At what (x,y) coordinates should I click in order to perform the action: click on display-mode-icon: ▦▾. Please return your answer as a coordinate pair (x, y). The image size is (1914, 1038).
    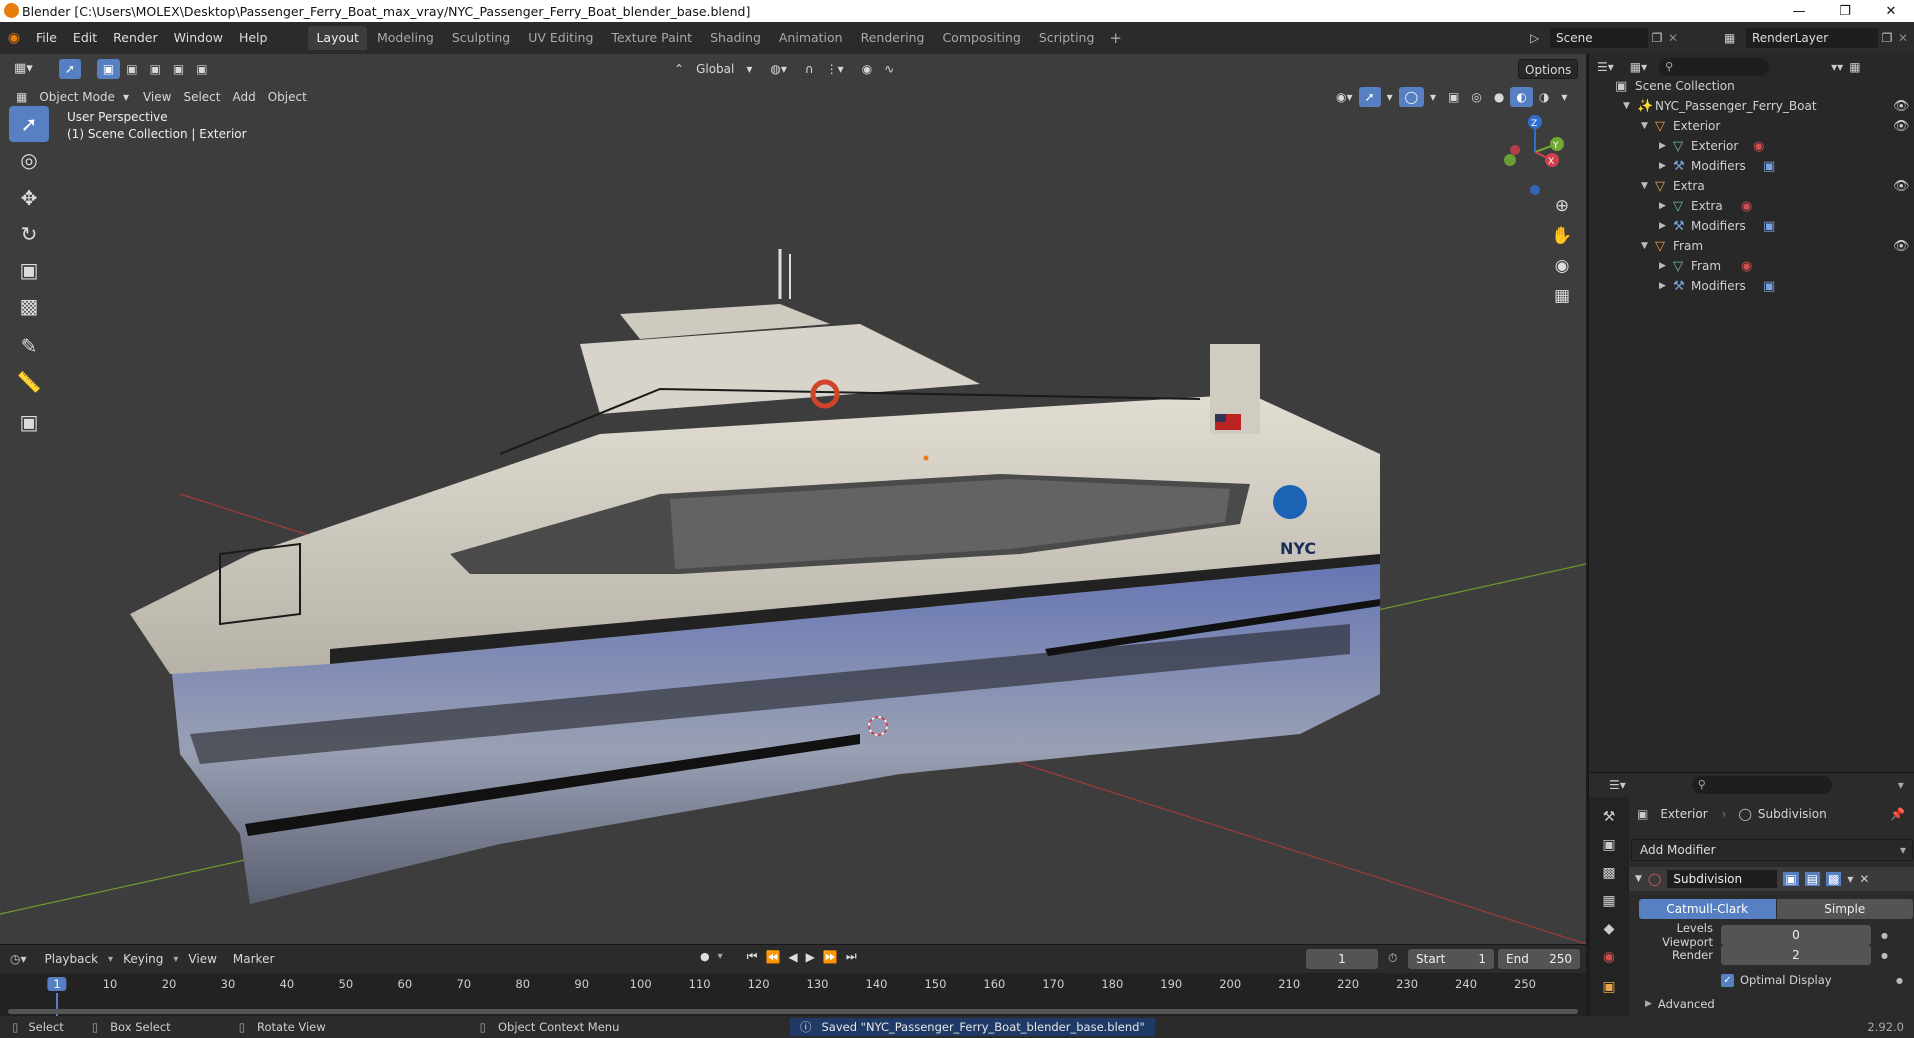
    Looking at the image, I should click on (1638, 67).